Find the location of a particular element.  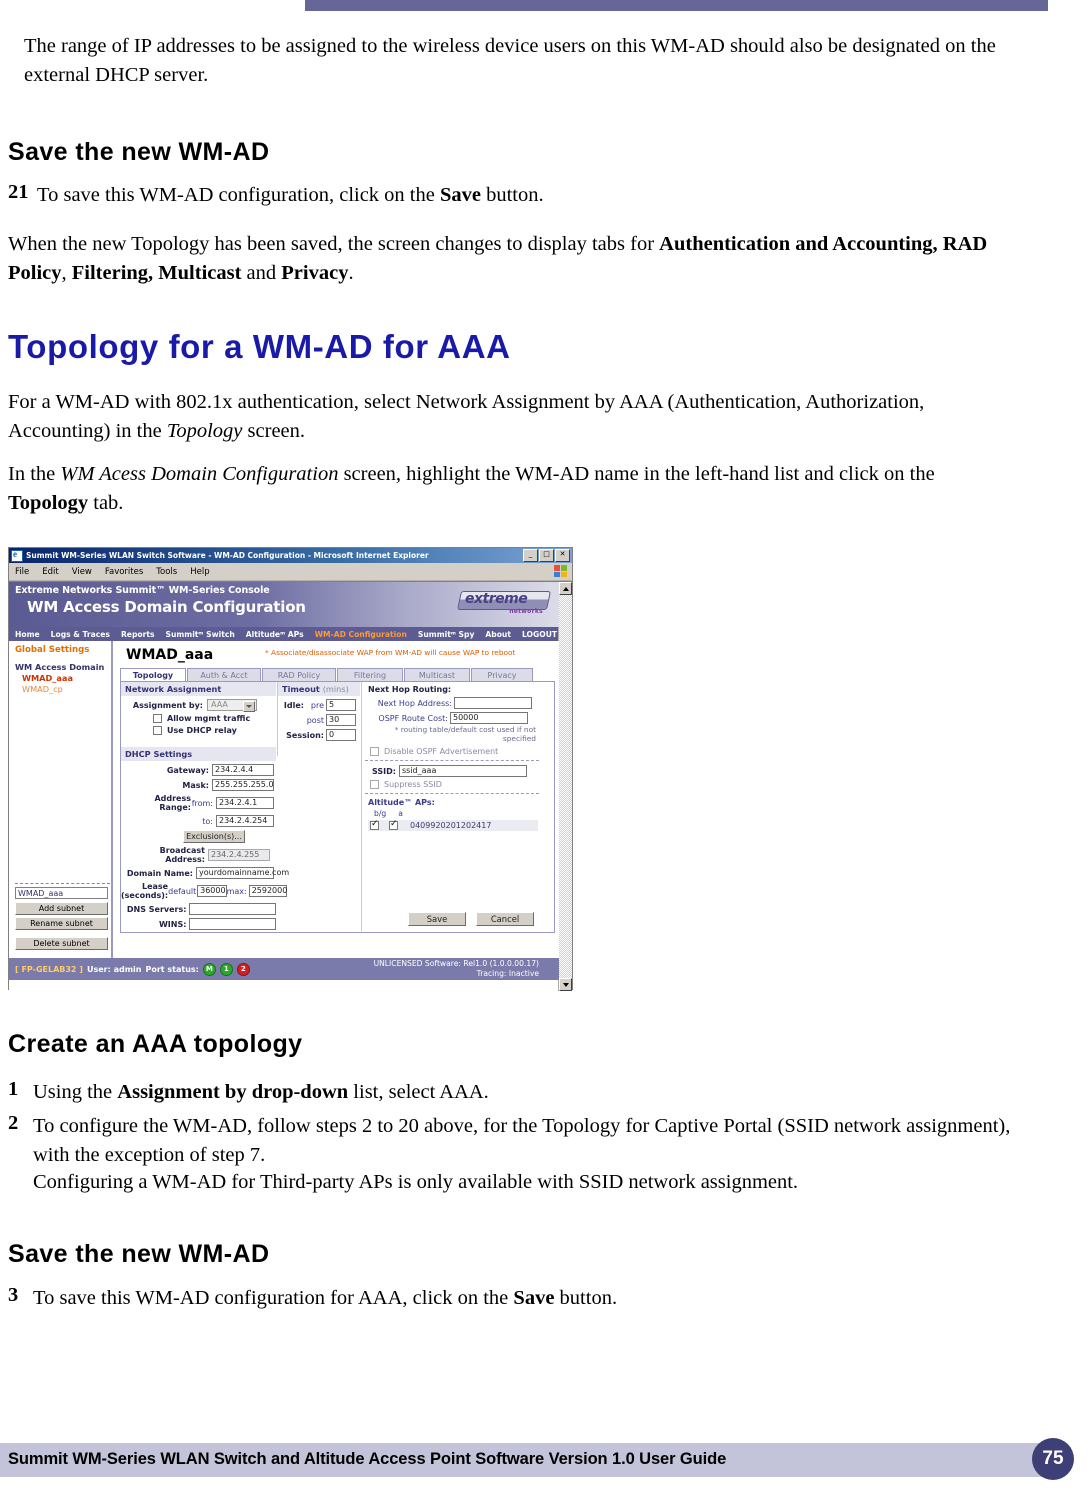

minimize-button: _ is located at coordinates (530, 555).